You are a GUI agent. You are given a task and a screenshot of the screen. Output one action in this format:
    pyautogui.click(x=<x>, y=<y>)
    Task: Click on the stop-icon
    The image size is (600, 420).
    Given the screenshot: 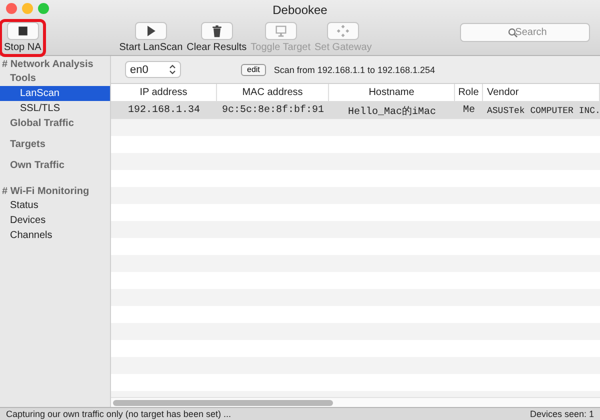 What is the action you would take?
    pyautogui.click(x=23, y=31)
    